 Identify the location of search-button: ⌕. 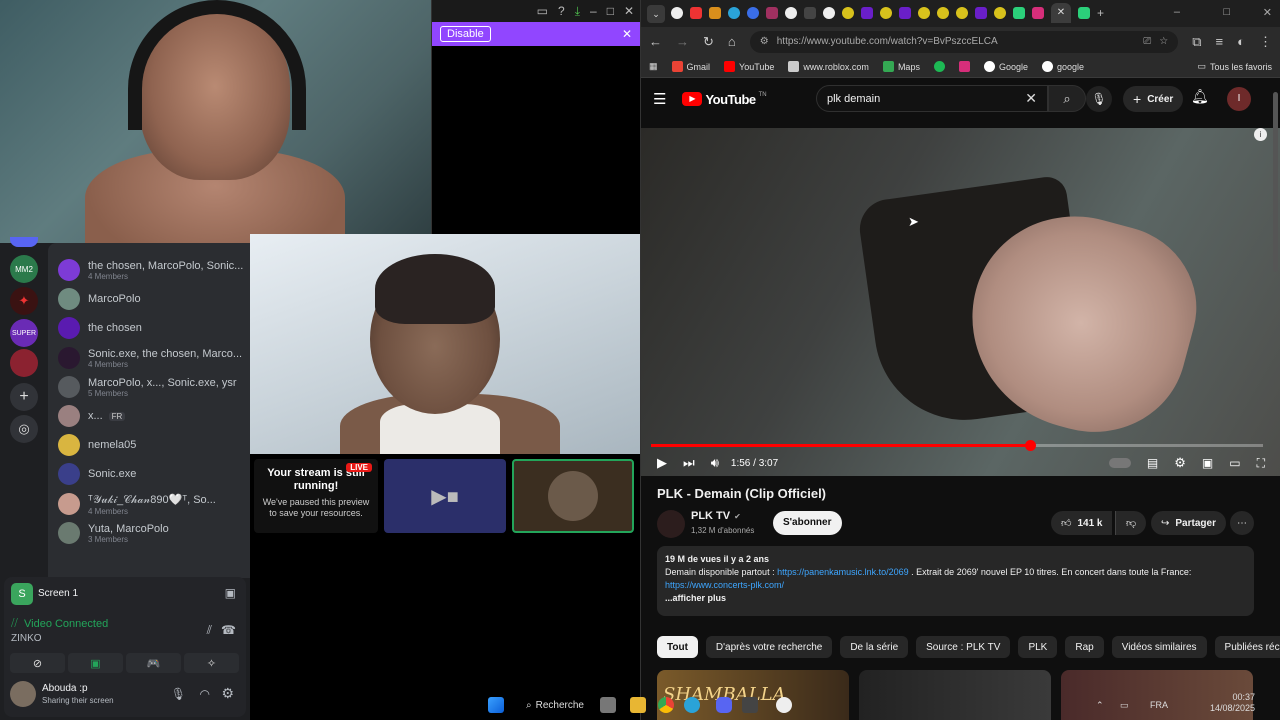
(1067, 98).